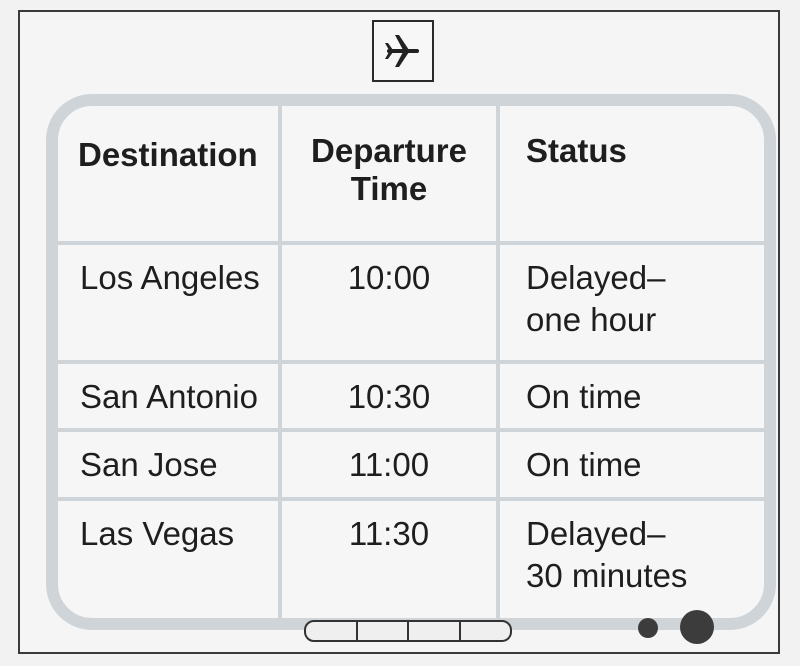  What do you see at coordinates (389, 302) in the screenshot?
I see `time-cell: 10:00` at bounding box center [389, 302].